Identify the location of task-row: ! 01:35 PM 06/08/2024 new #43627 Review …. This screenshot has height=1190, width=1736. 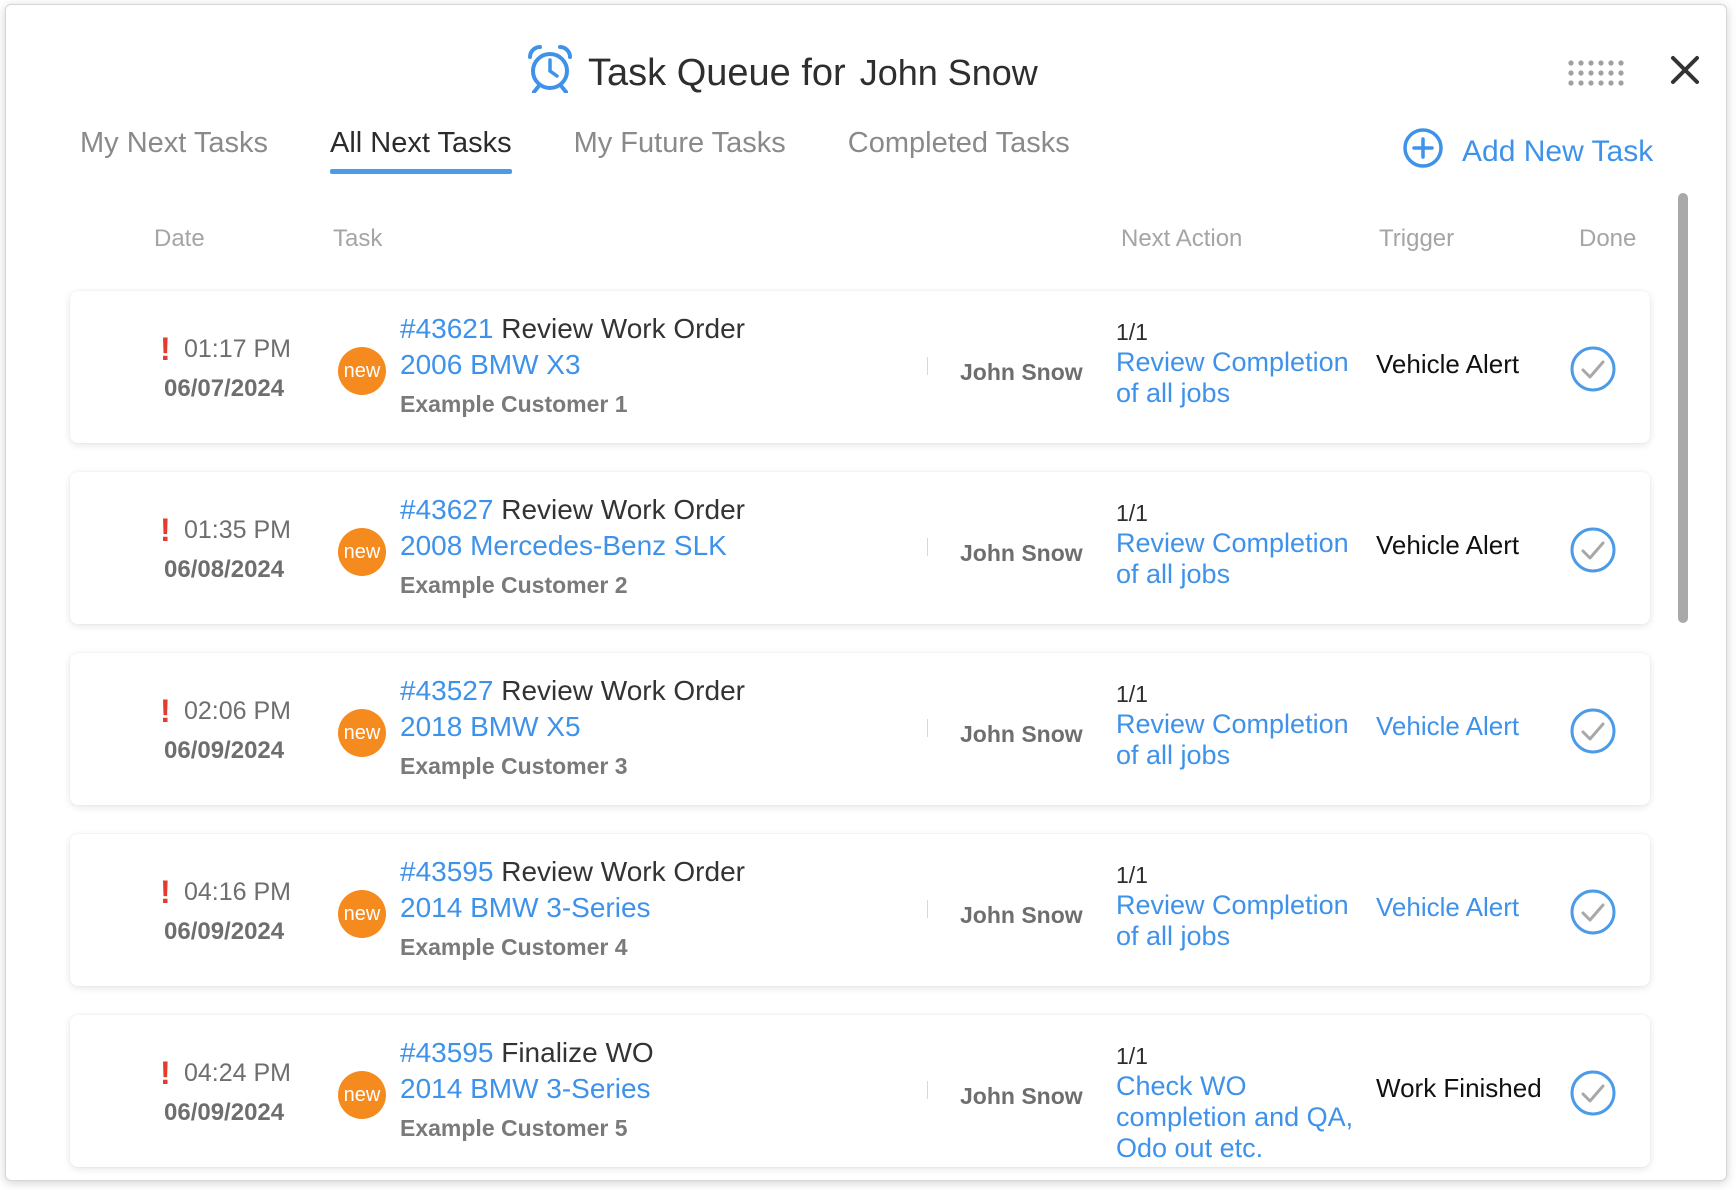
(860, 548).